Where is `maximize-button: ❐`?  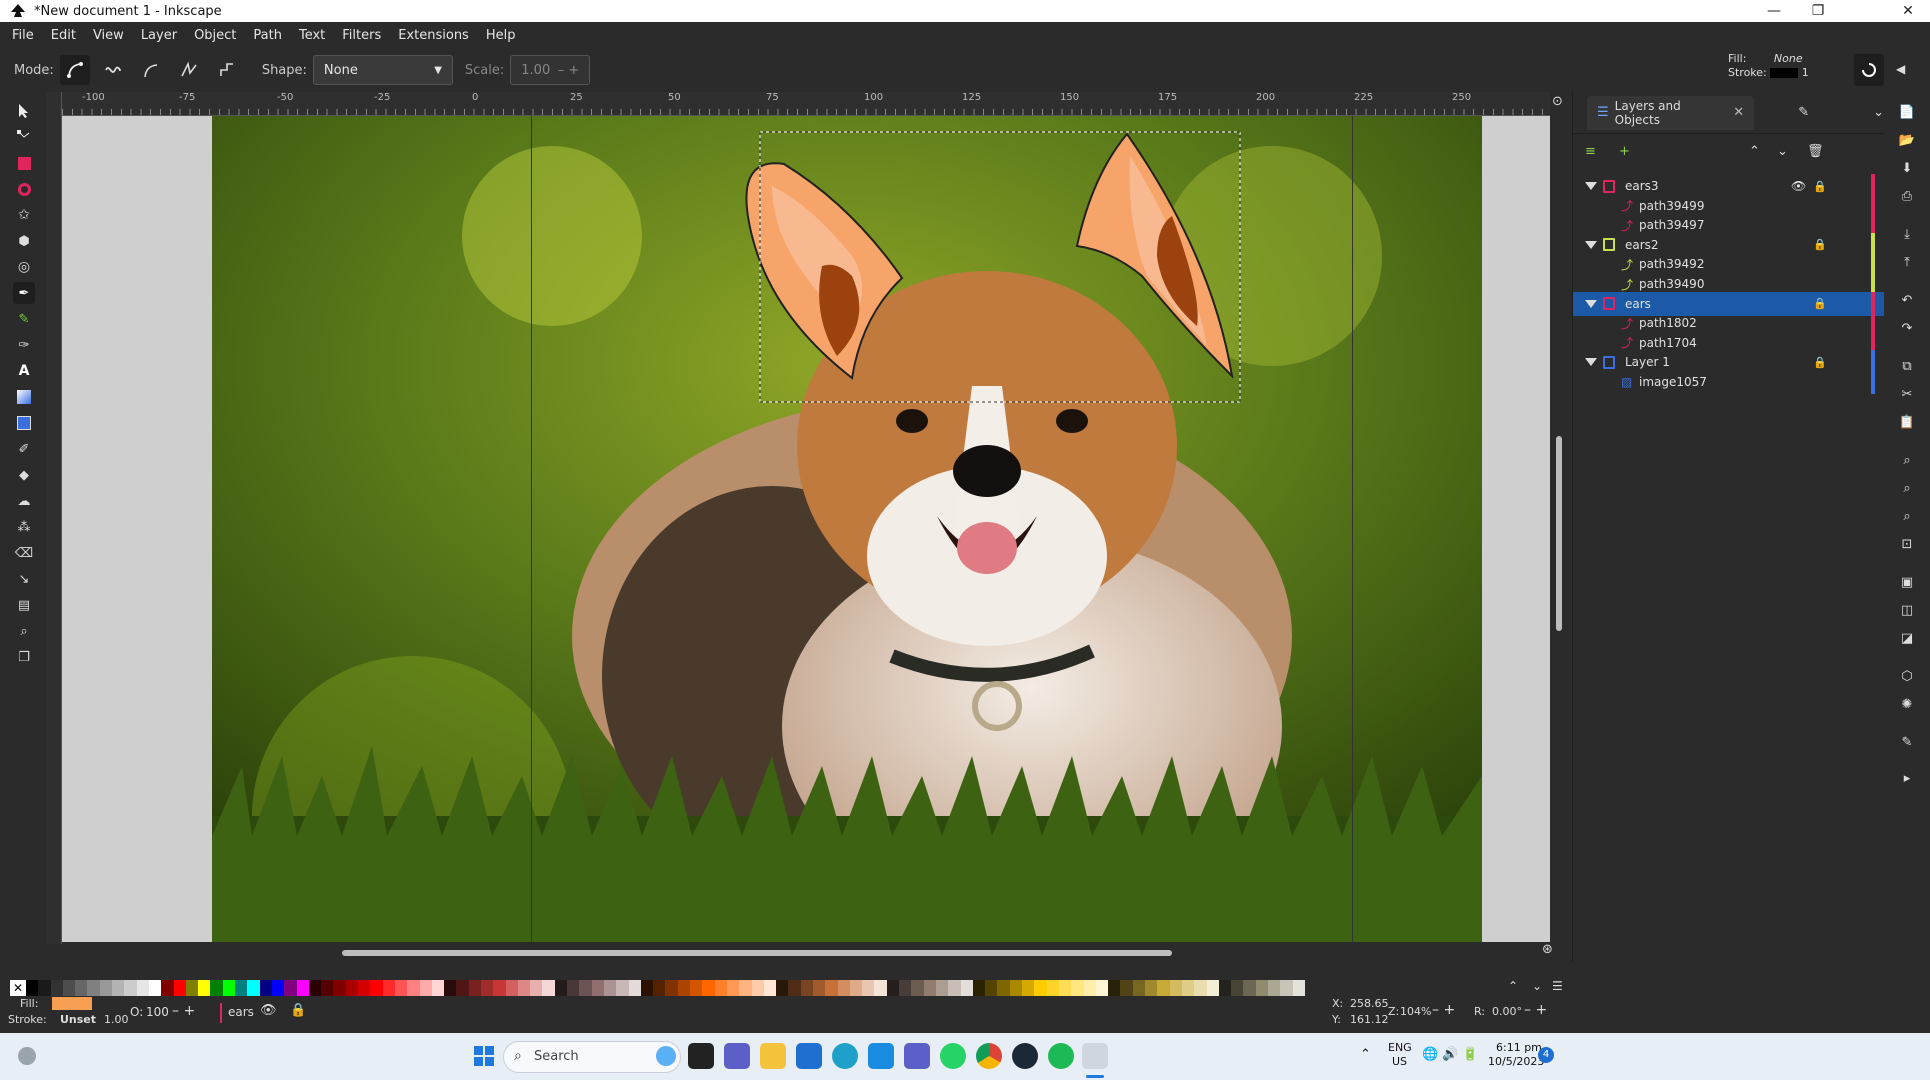
maximize-button: ❐ is located at coordinates (1818, 11).